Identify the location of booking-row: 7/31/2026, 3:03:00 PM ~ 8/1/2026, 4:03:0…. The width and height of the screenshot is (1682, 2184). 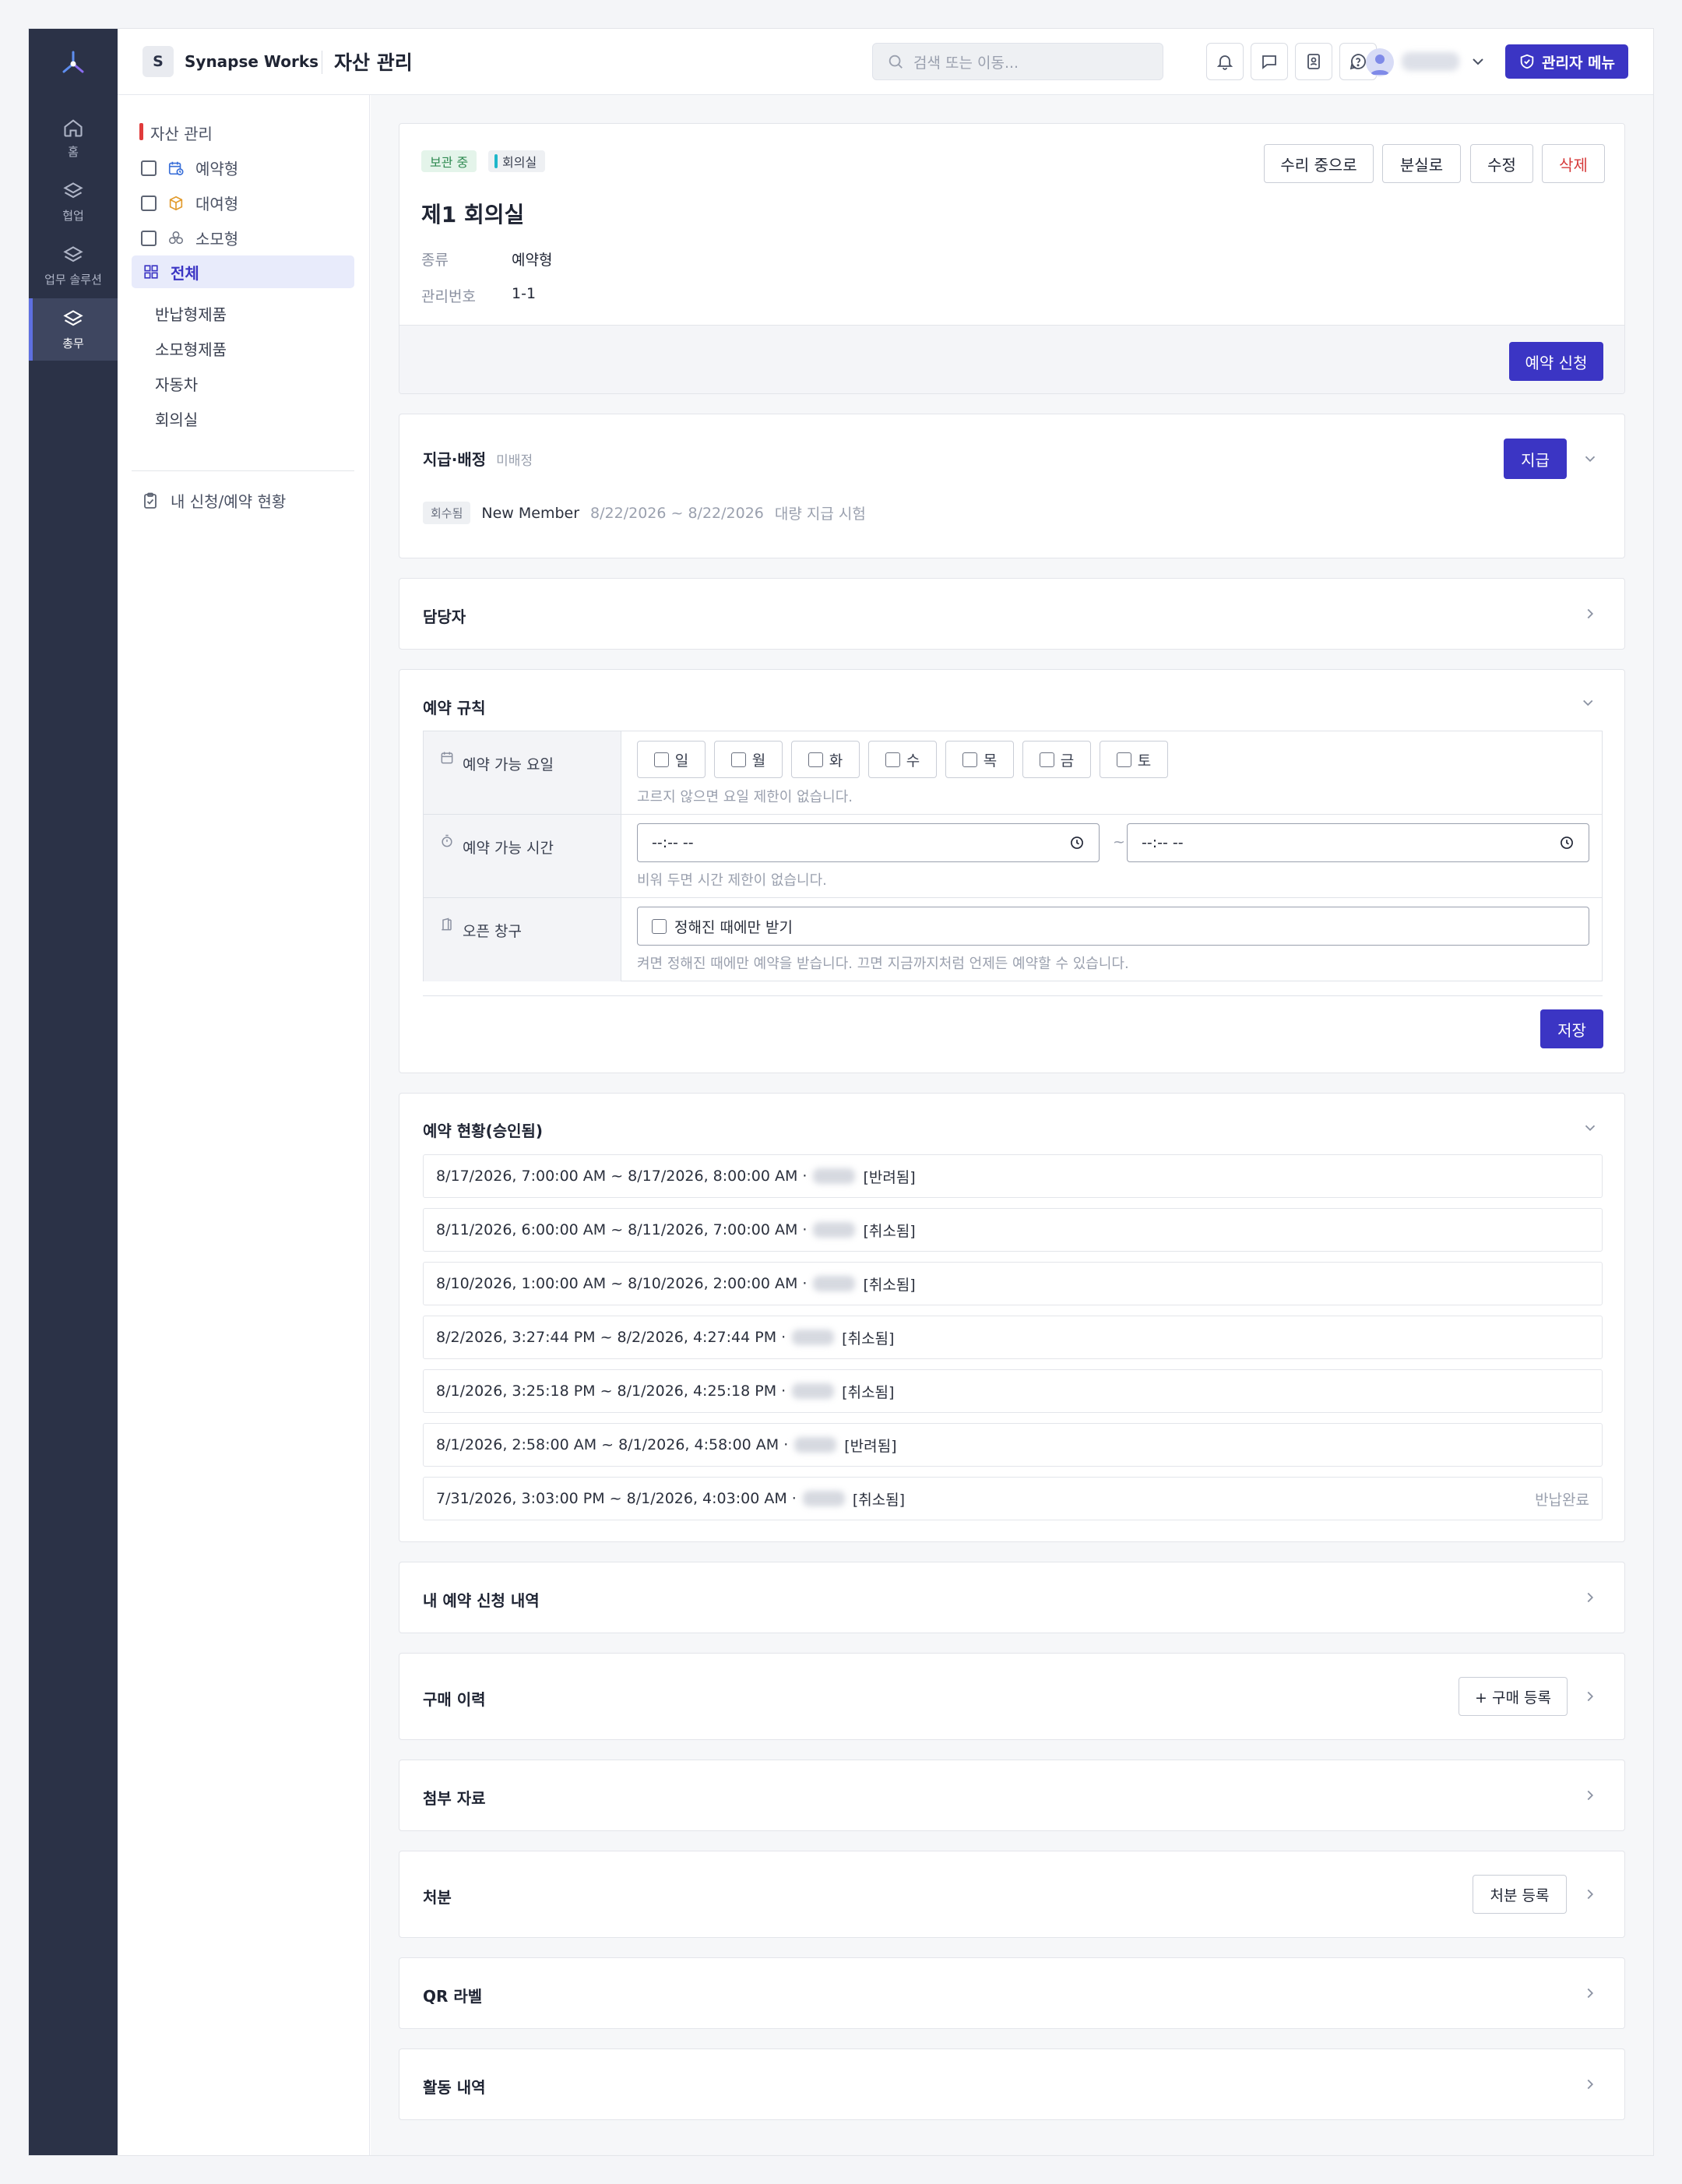
(1013, 1498).